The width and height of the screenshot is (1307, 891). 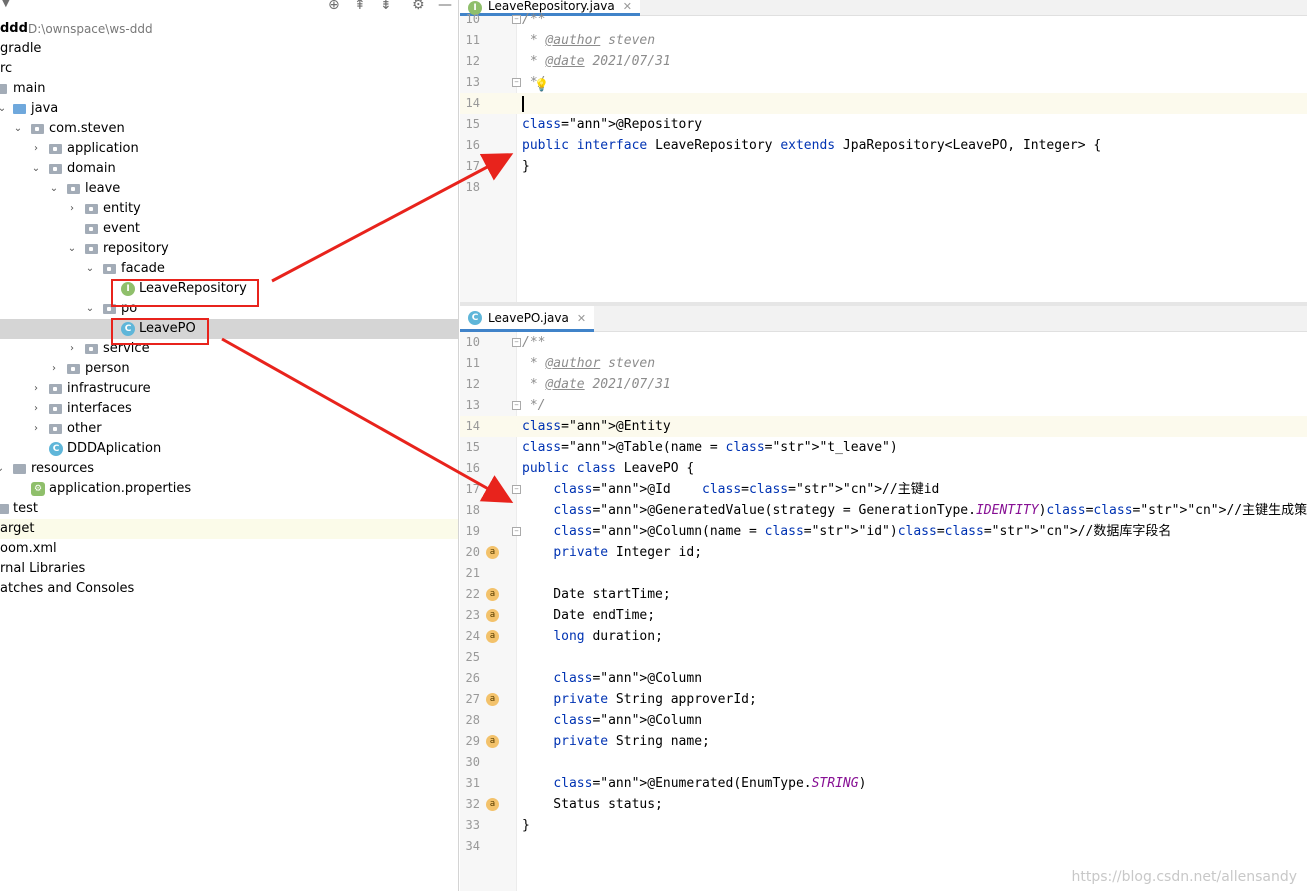 What do you see at coordinates (229, 69) in the screenshot?
I see `tree-item-src: rc` at bounding box center [229, 69].